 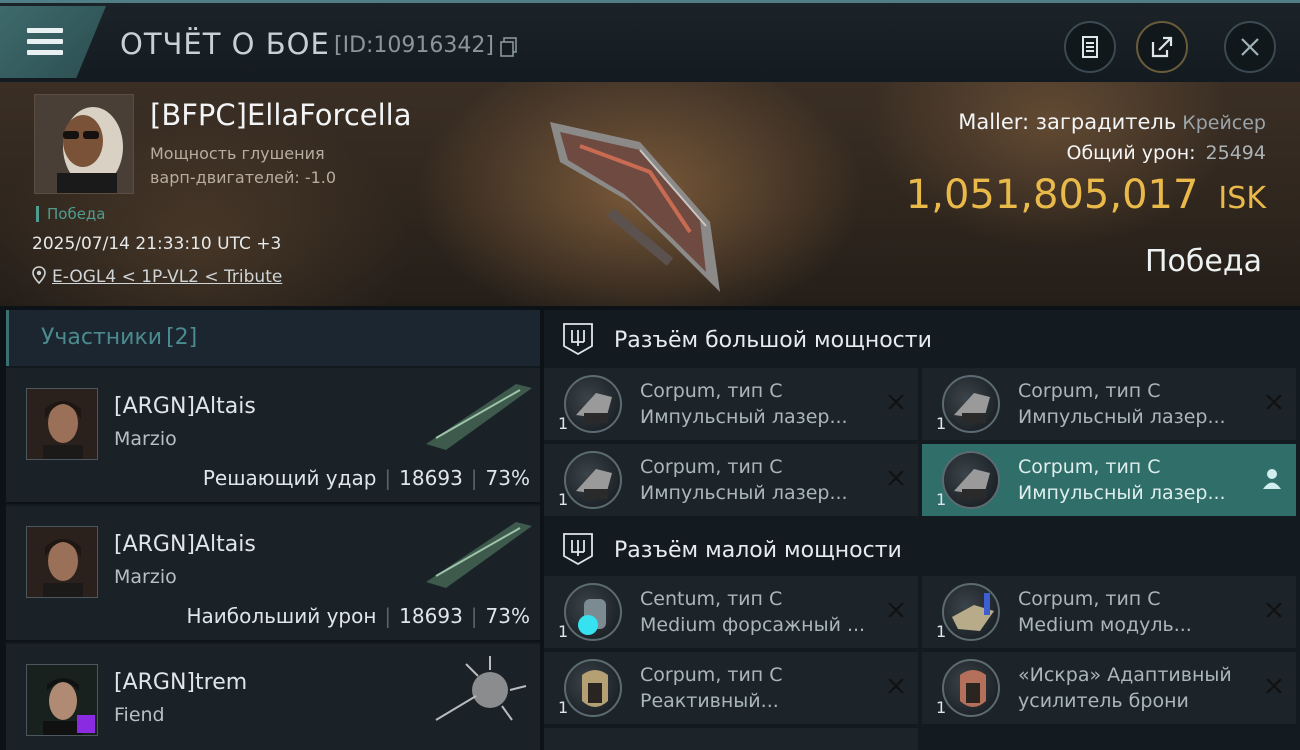 I want to click on victim-name: [BFPC]EllaForcella, so click(x=281, y=115).